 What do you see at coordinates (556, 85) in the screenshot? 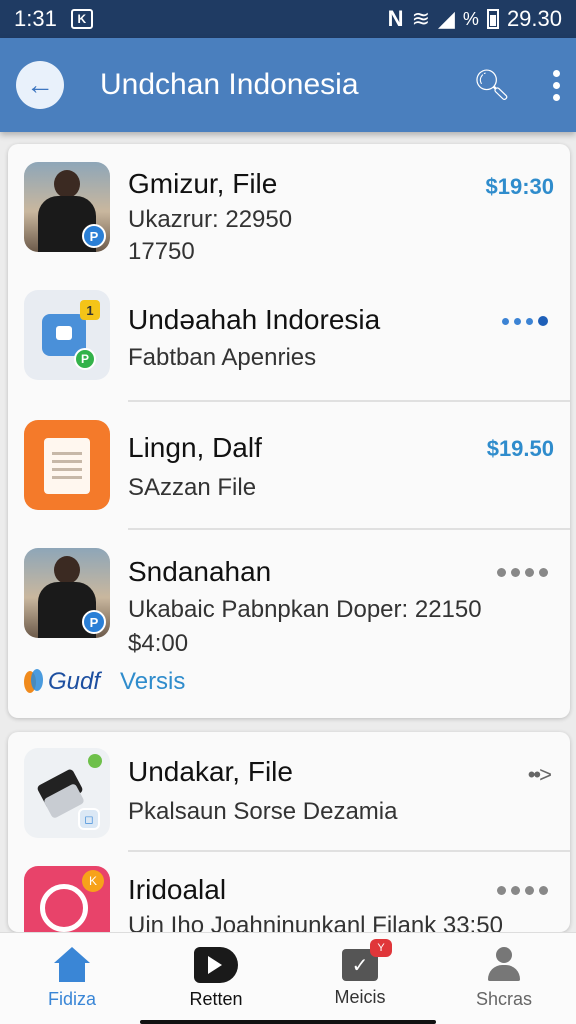
I see `more-vertical-icon` at bounding box center [556, 85].